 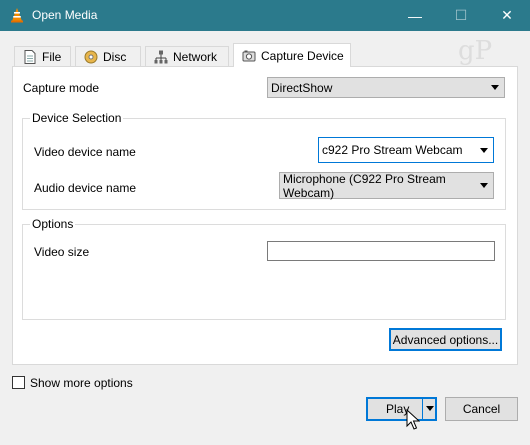 I want to click on close-button: ✕, so click(x=507, y=15).